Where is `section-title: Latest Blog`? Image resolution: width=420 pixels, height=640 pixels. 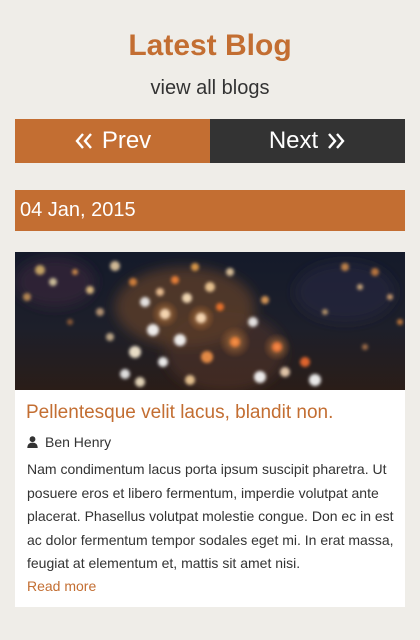
section-title: Latest Blog is located at coordinates (210, 45).